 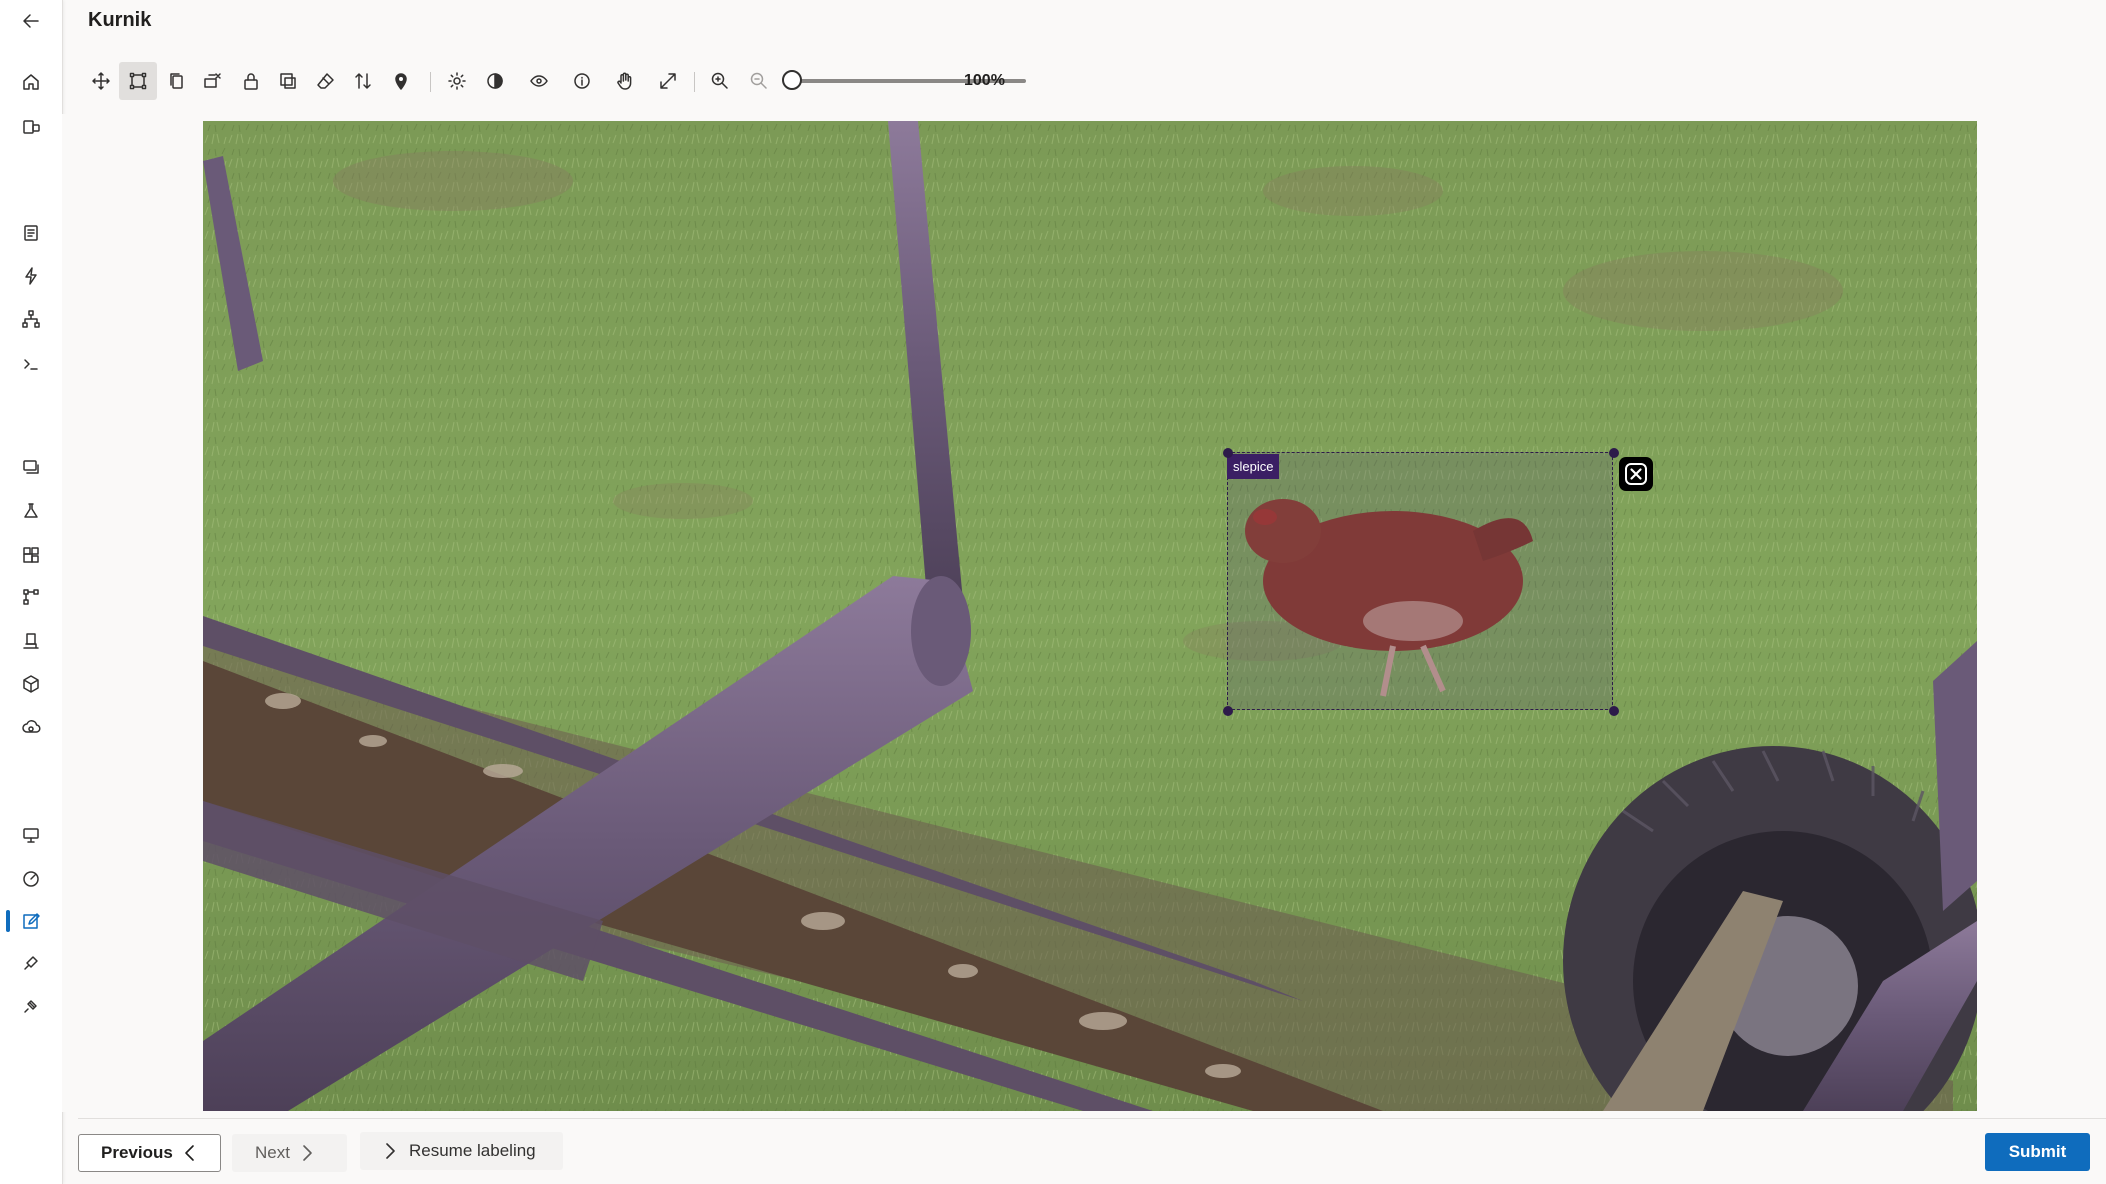 I want to click on eraser-icon, so click(x=326, y=81).